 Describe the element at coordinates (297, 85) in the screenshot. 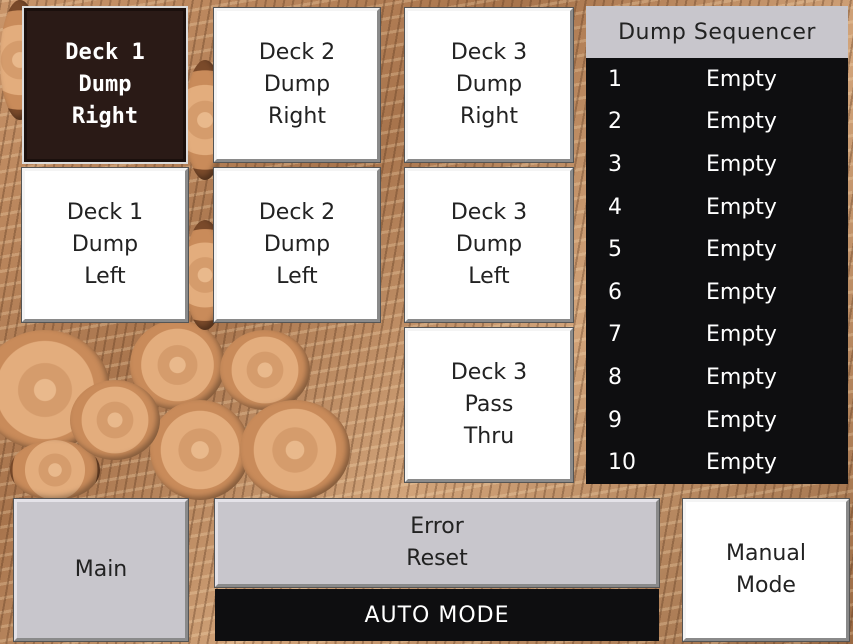

I see `deck2-dump-right-button: Deck 2 Dump Right` at that location.